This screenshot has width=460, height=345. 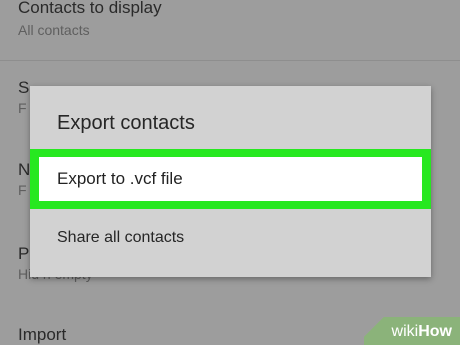 What do you see at coordinates (121, 237) in the screenshot?
I see `option-label: Share all contacts` at bounding box center [121, 237].